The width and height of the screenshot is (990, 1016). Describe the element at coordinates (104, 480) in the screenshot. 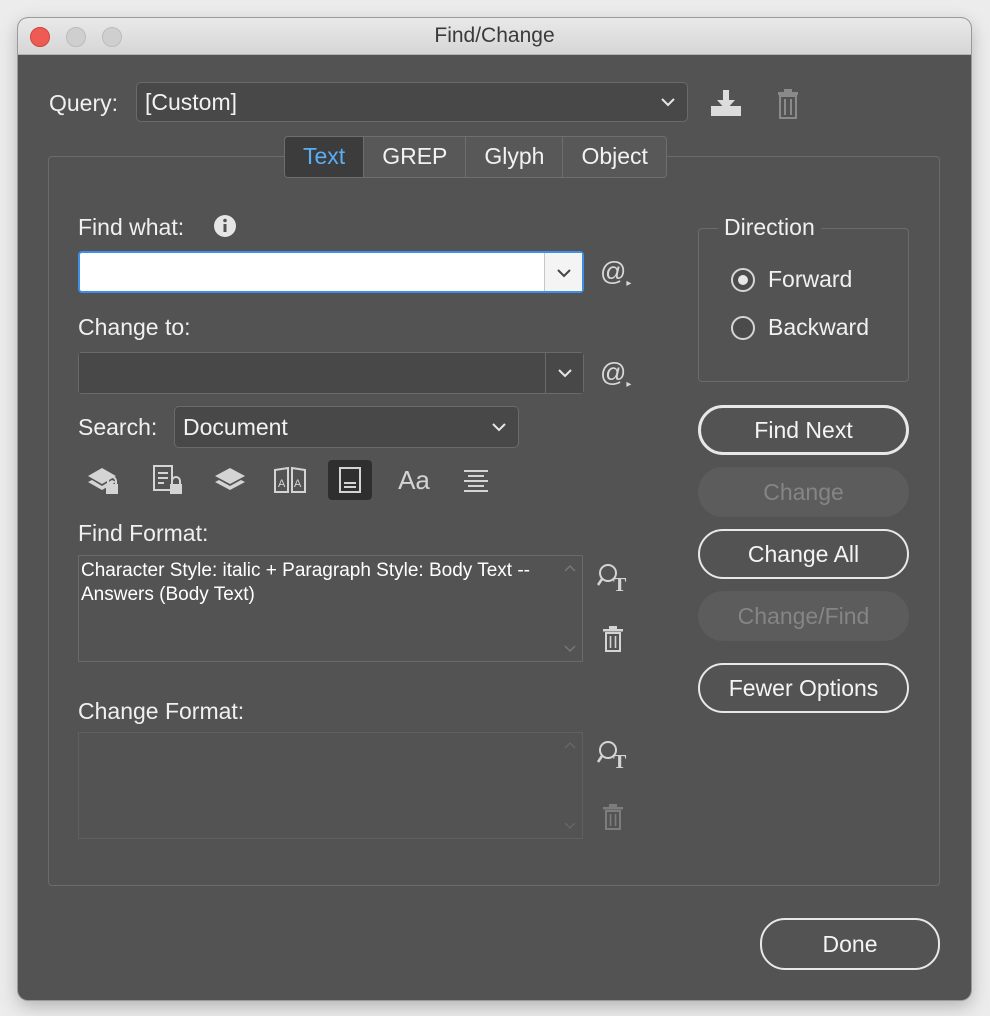

I see `include-locked-layers-icon` at that location.